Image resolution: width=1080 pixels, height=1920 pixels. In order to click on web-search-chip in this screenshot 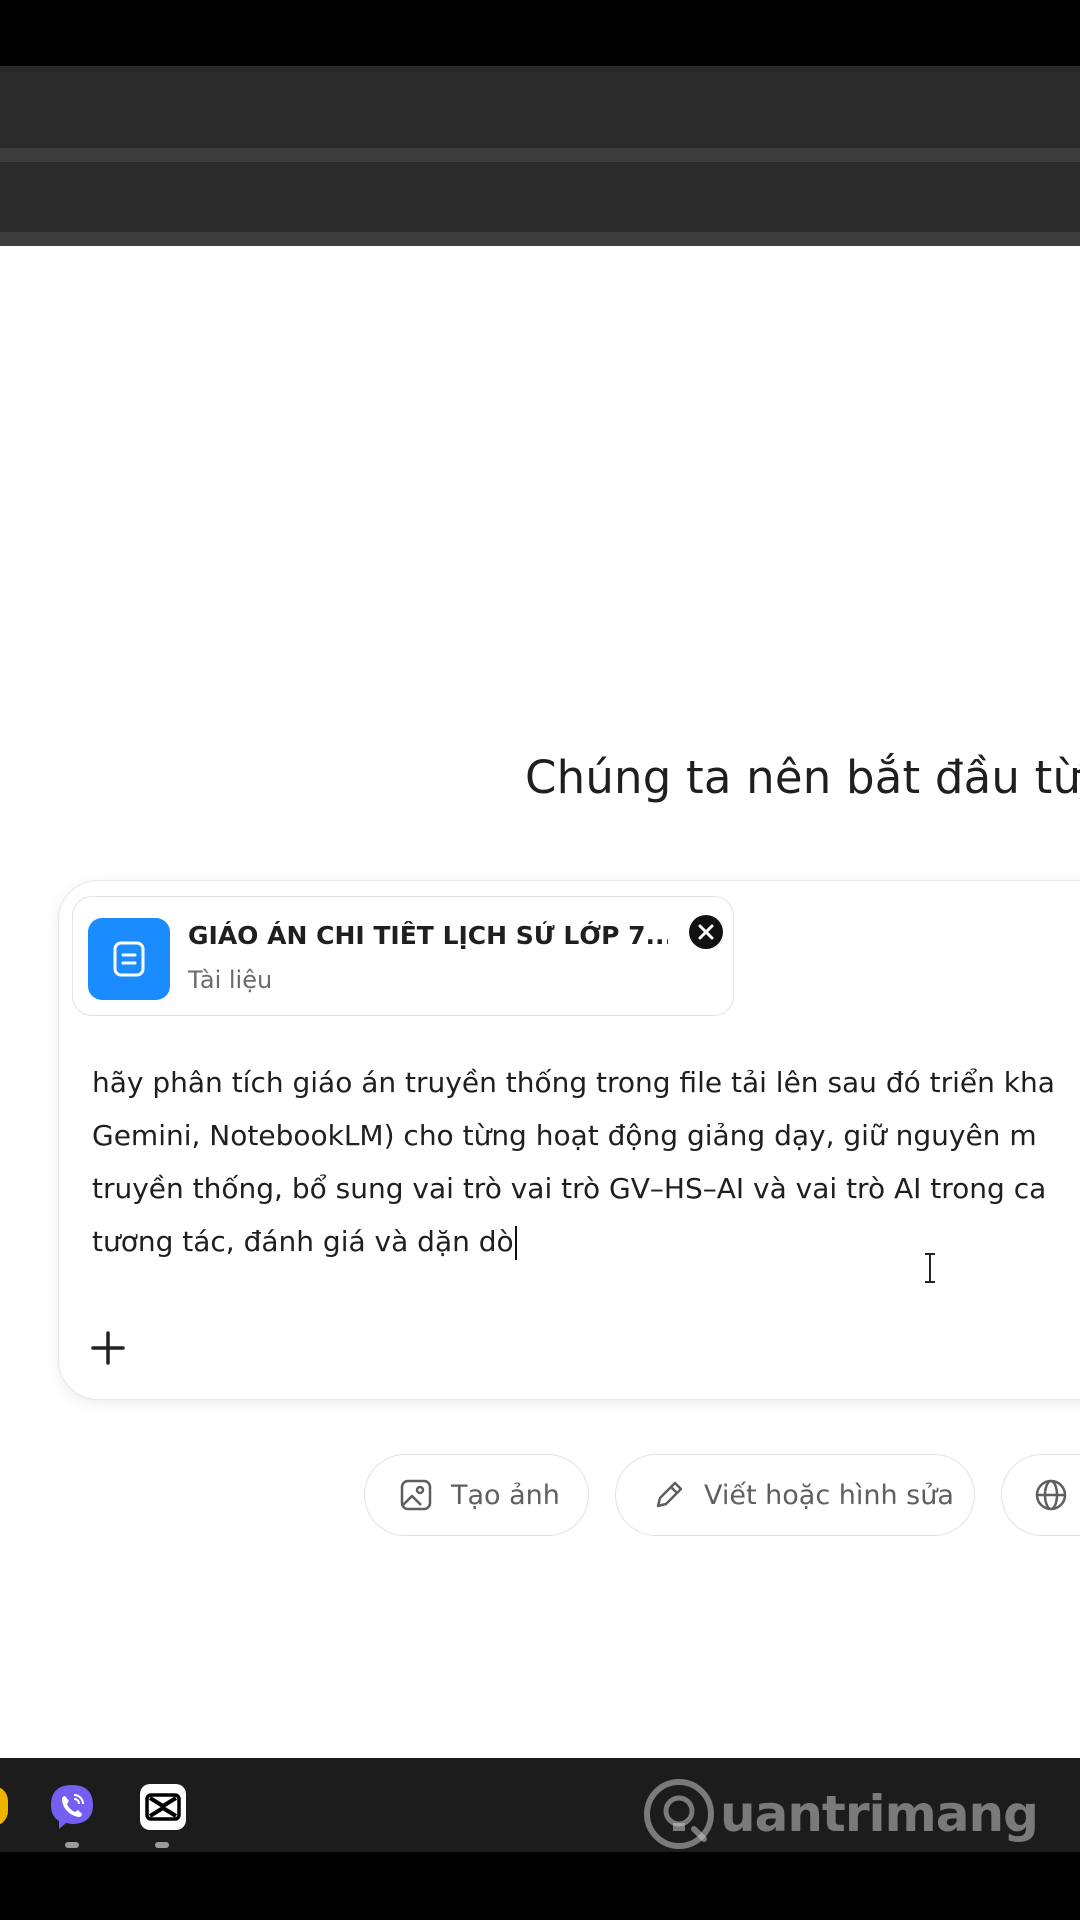, I will do `click(1040, 1495)`.